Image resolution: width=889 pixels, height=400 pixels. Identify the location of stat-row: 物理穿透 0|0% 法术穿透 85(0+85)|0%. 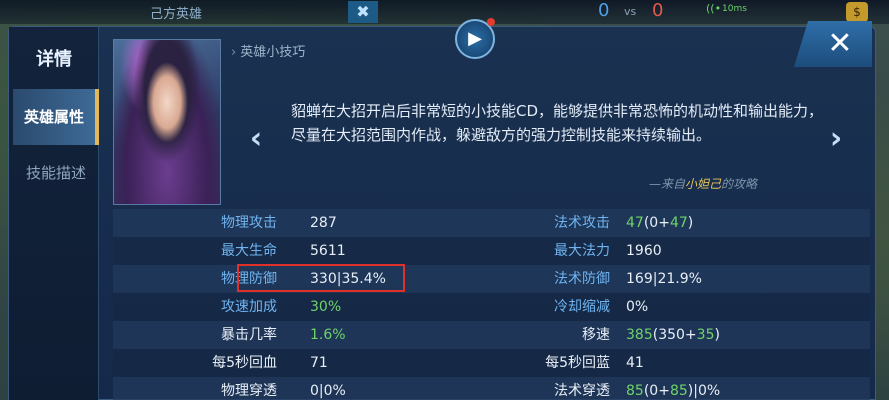
(491, 388).